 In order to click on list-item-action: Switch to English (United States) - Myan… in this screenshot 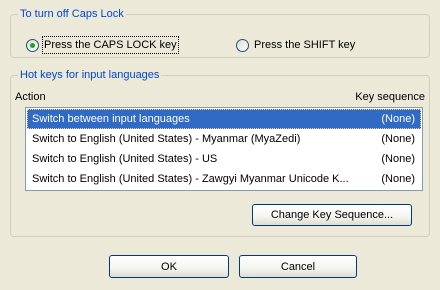, I will do `click(166, 139)`.